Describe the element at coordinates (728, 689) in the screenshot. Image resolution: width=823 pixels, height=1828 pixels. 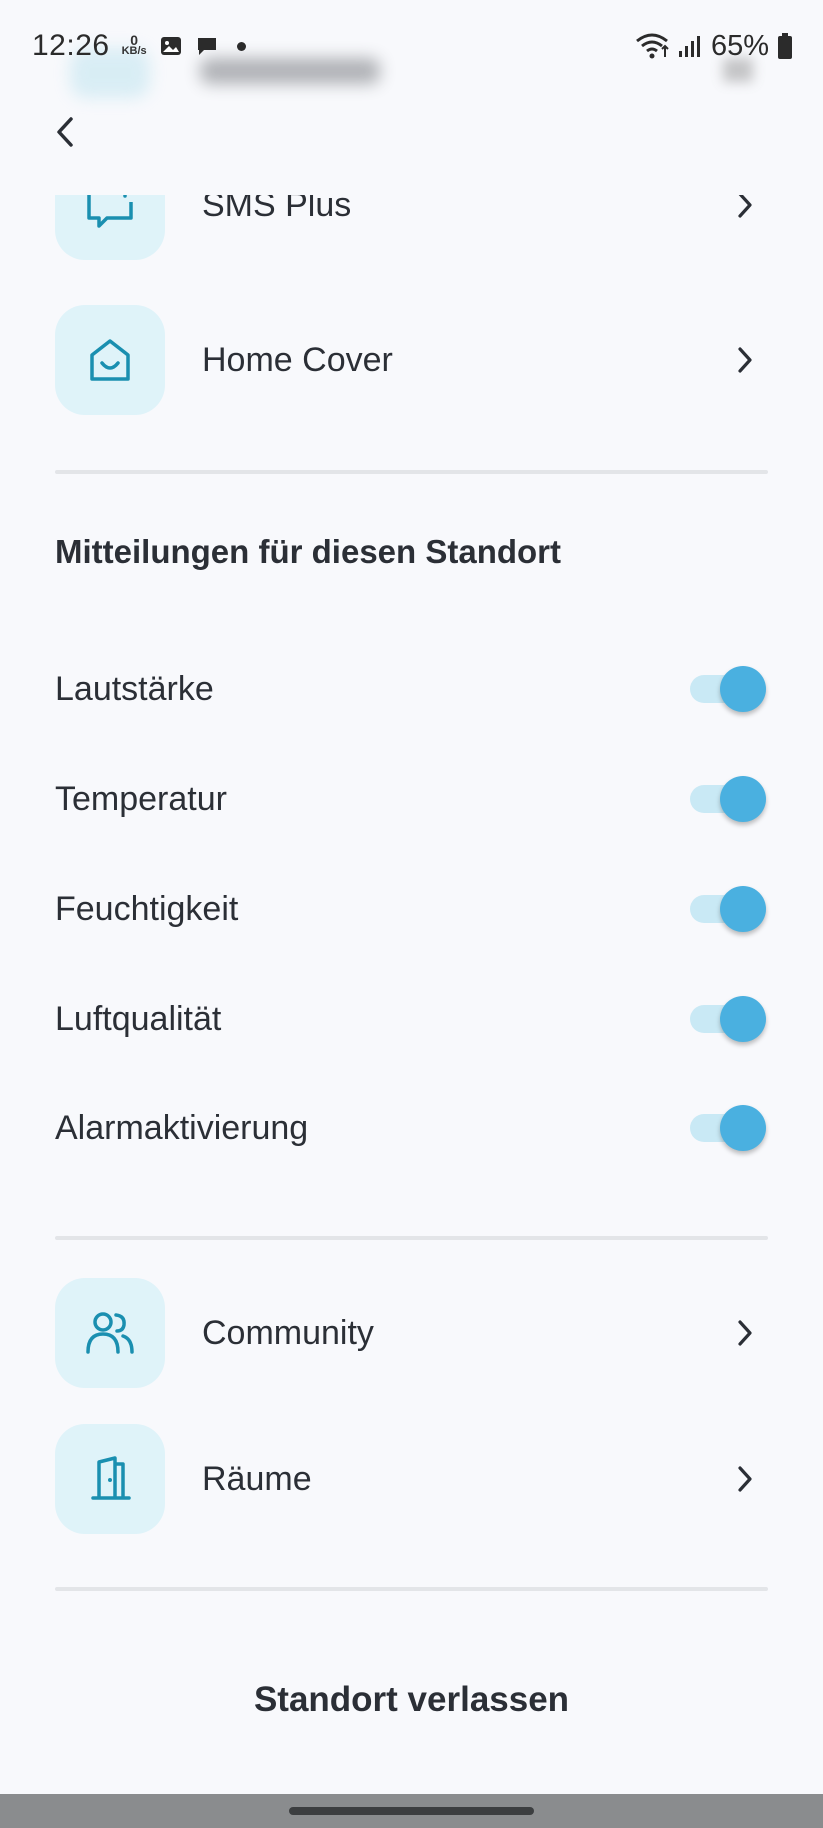
I see `lautstaerke-toggle` at that location.